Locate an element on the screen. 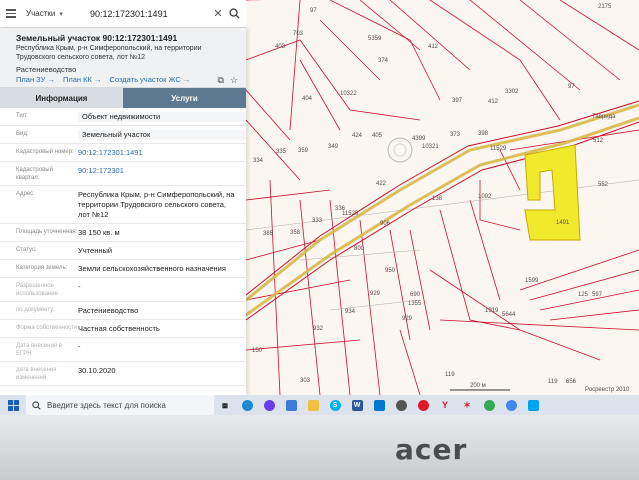  parcel-number-label: 333 is located at coordinates (317, 221).